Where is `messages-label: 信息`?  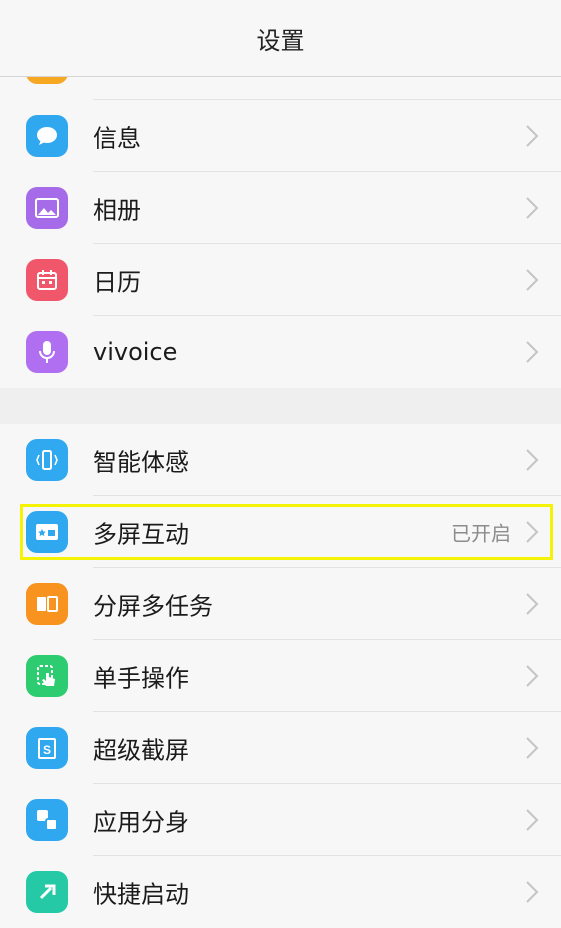 messages-label: 信息 is located at coordinates (117, 138).